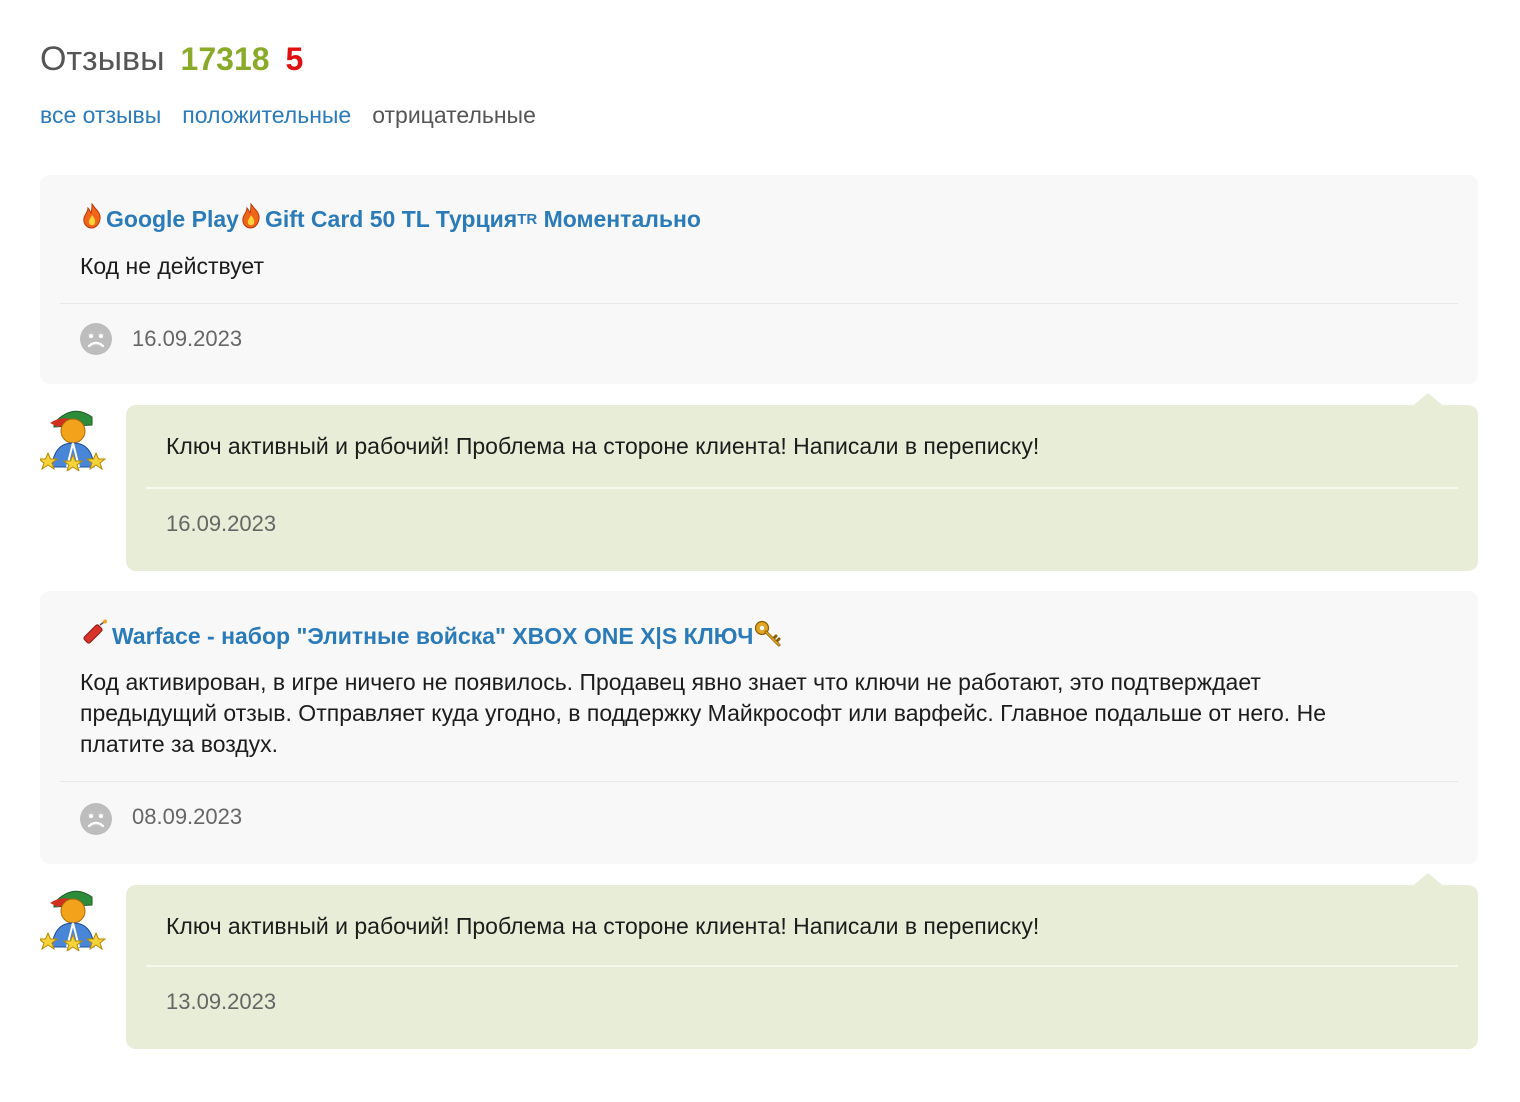 The height and width of the screenshot is (1102, 1520). I want to click on page-title: Отзывы, so click(102, 59).